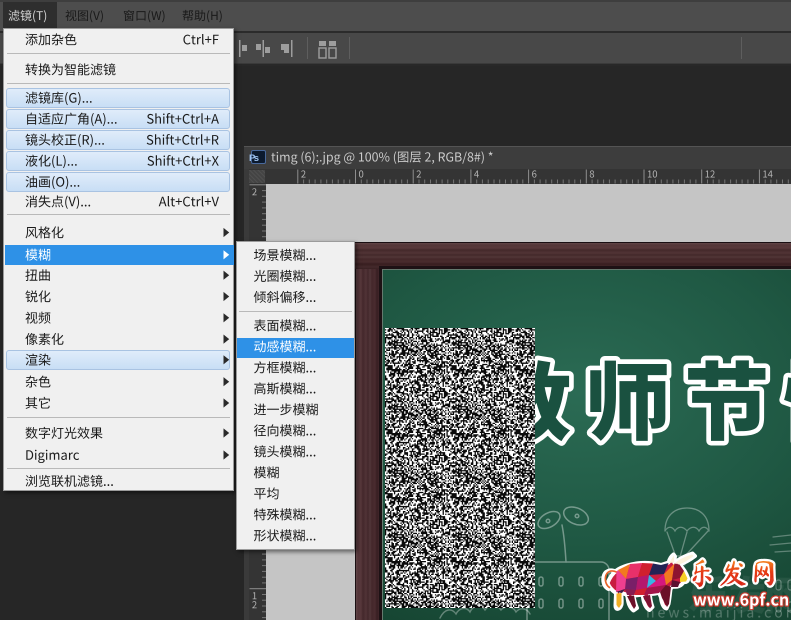  What do you see at coordinates (254, 158) in the screenshot?
I see `svg-text: Ps` at bounding box center [254, 158].